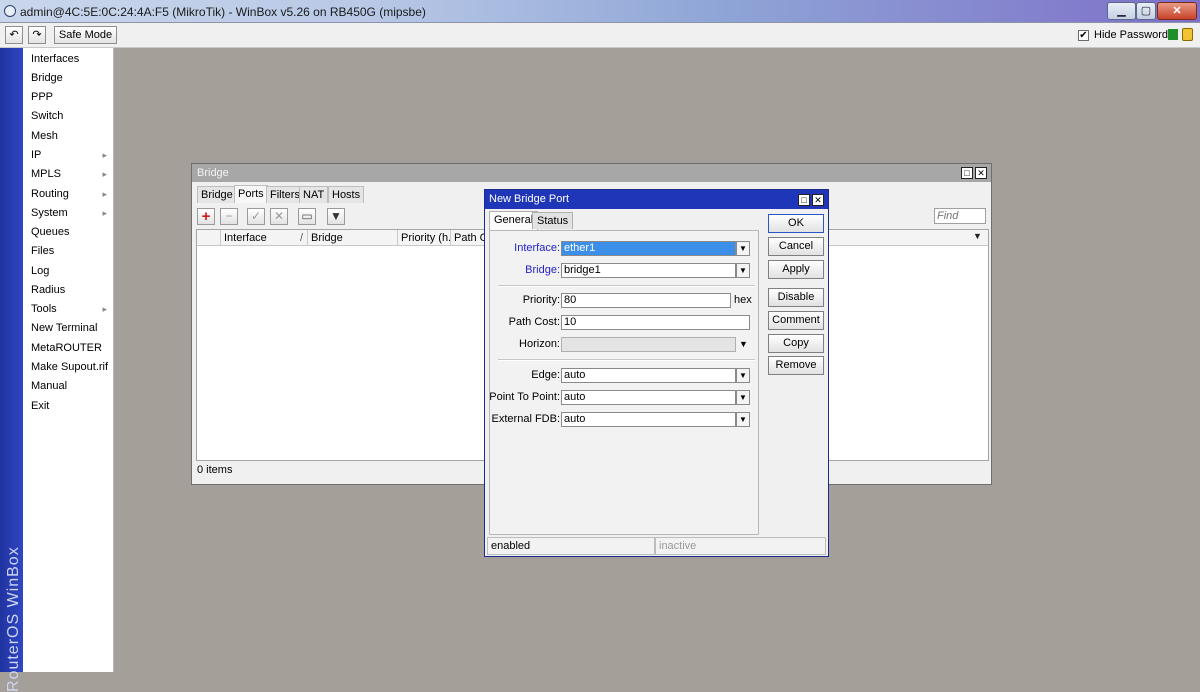  Describe the element at coordinates (217, 194) in the screenshot. I see `tab-bridge: Bridge` at that location.